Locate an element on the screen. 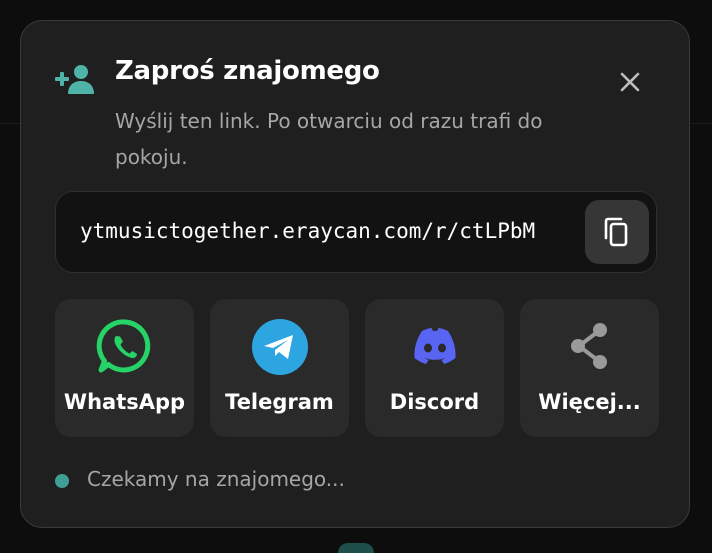 The width and height of the screenshot is (712, 553). share-telegram-button: Telegram is located at coordinates (279, 368).